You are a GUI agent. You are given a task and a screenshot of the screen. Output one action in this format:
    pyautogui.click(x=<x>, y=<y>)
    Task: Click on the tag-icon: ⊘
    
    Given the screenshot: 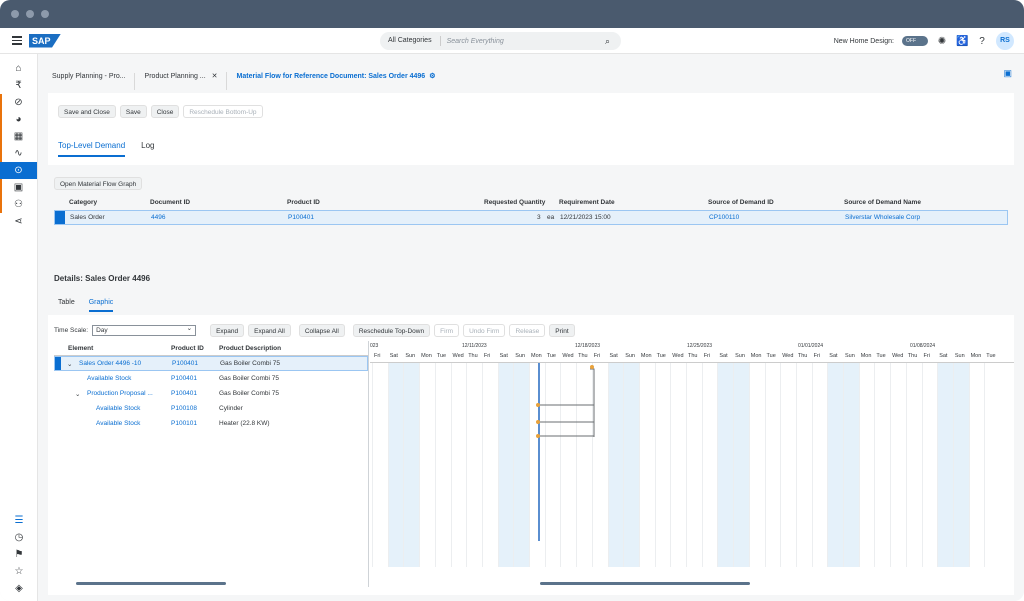 What is the action you would take?
    pyautogui.click(x=18, y=102)
    